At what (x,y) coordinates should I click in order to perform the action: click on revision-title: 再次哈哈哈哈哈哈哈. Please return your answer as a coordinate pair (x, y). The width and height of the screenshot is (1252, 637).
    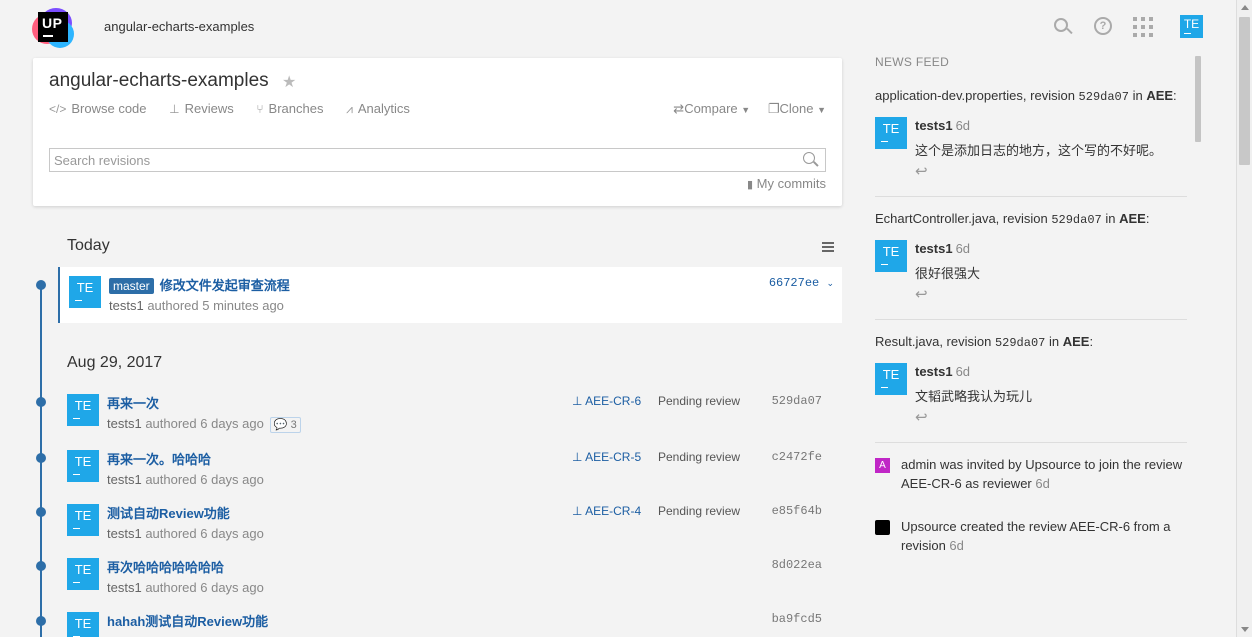
    Looking at the image, I should click on (165, 567).